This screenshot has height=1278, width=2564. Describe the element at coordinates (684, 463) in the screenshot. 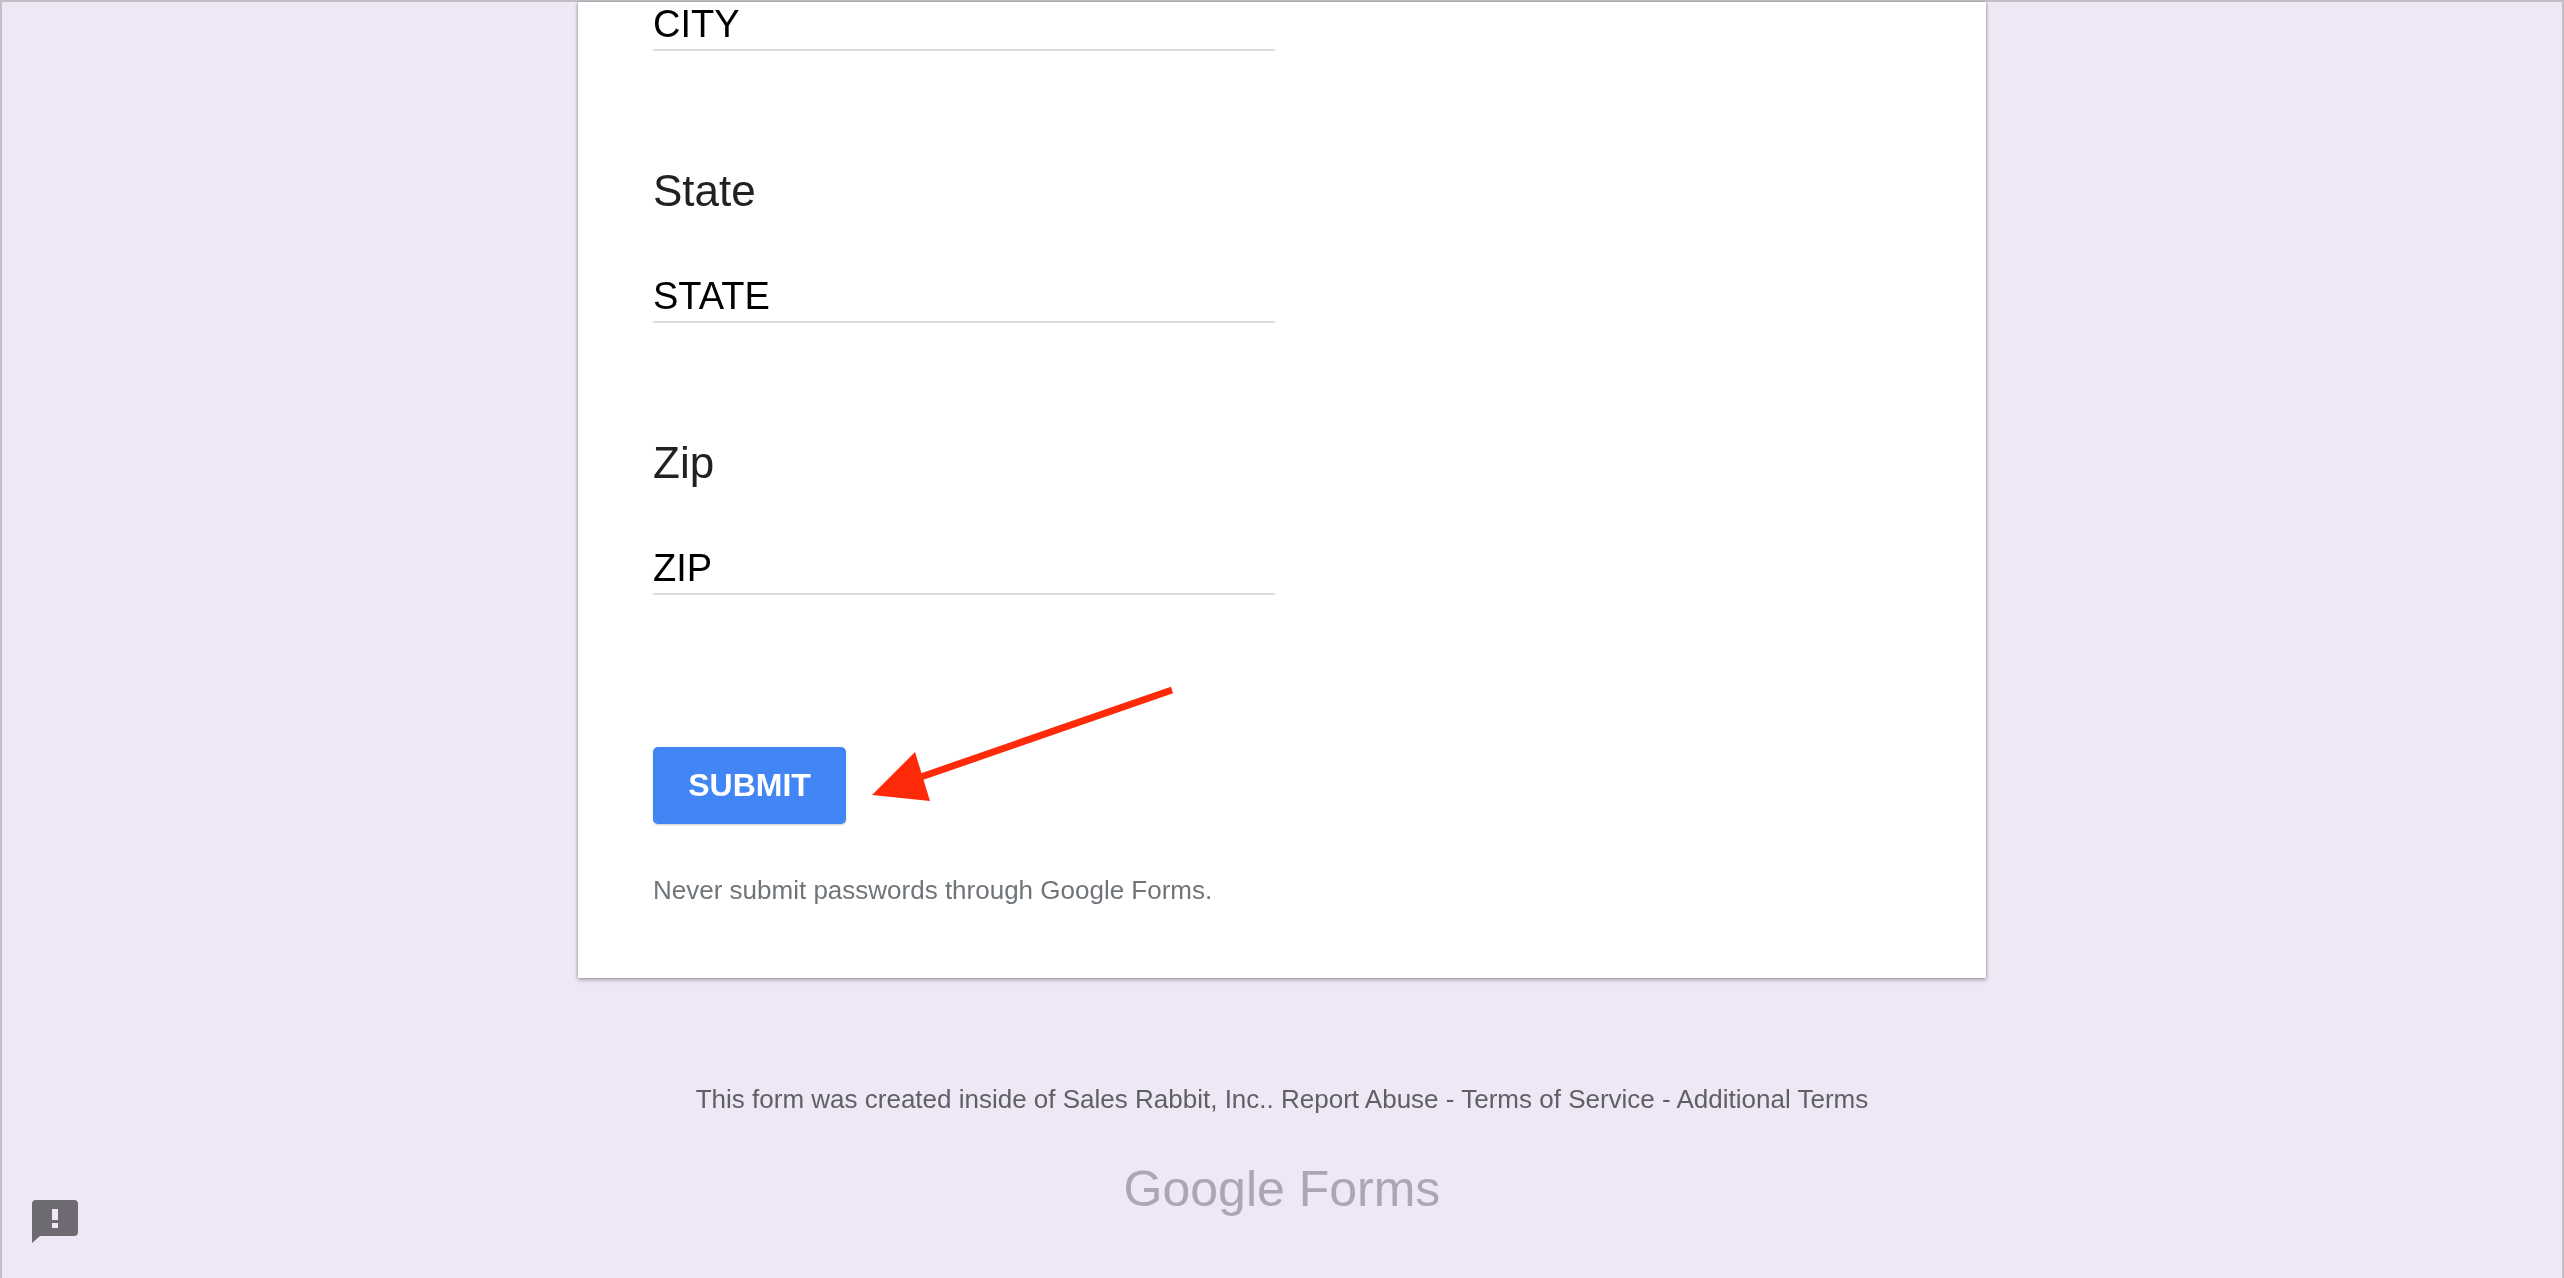

I see `question-title: Zip` at that location.